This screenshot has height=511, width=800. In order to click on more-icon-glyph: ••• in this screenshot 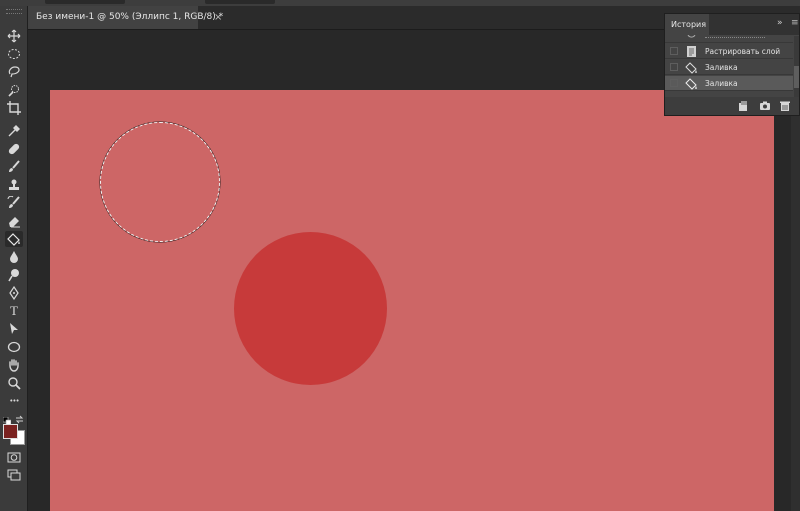, I will do `click(14, 401)`.